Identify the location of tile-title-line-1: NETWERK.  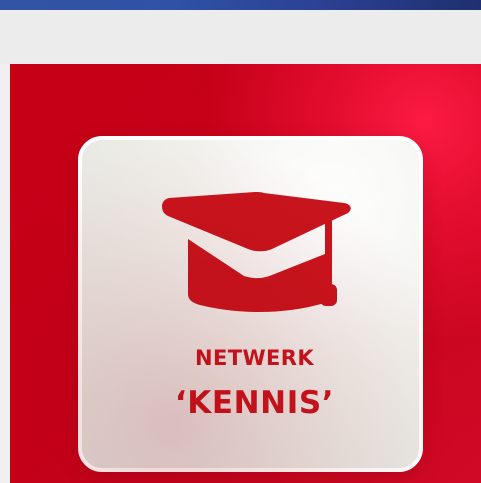
(254, 358).